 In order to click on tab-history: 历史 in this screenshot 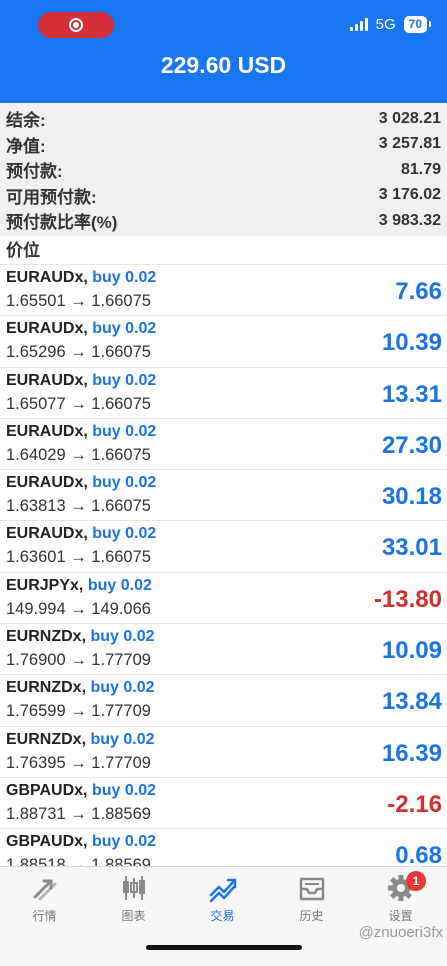, I will do `click(311, 898)`.